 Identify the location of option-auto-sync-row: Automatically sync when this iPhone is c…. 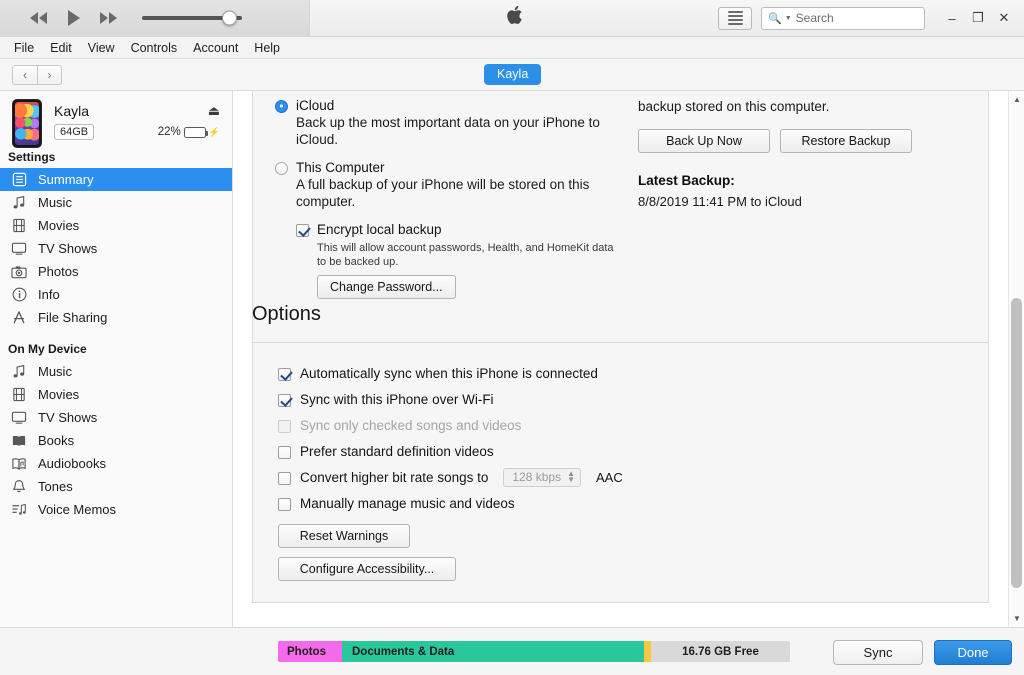
(623, 373).